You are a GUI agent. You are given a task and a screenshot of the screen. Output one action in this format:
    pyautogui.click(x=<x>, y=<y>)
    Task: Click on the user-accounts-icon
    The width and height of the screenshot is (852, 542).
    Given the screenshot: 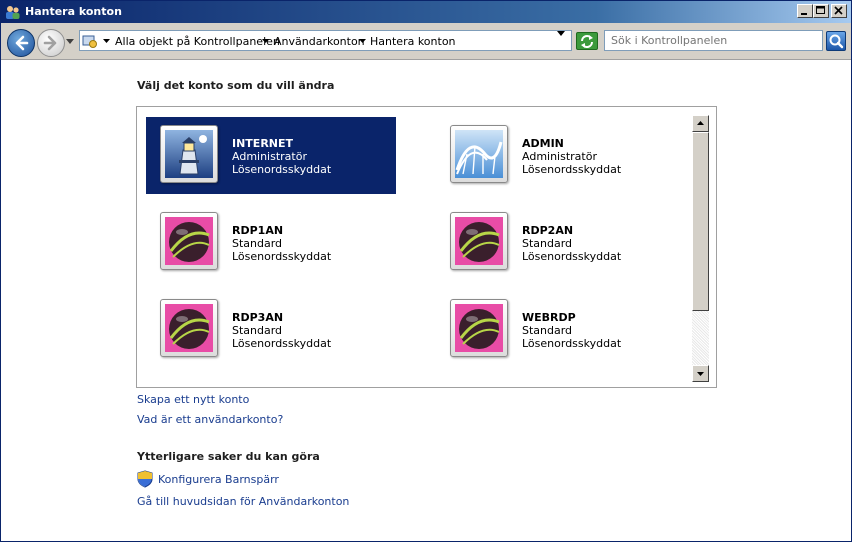 What is the action you would take?
    pyautogui.click(x=13, y=12)
    